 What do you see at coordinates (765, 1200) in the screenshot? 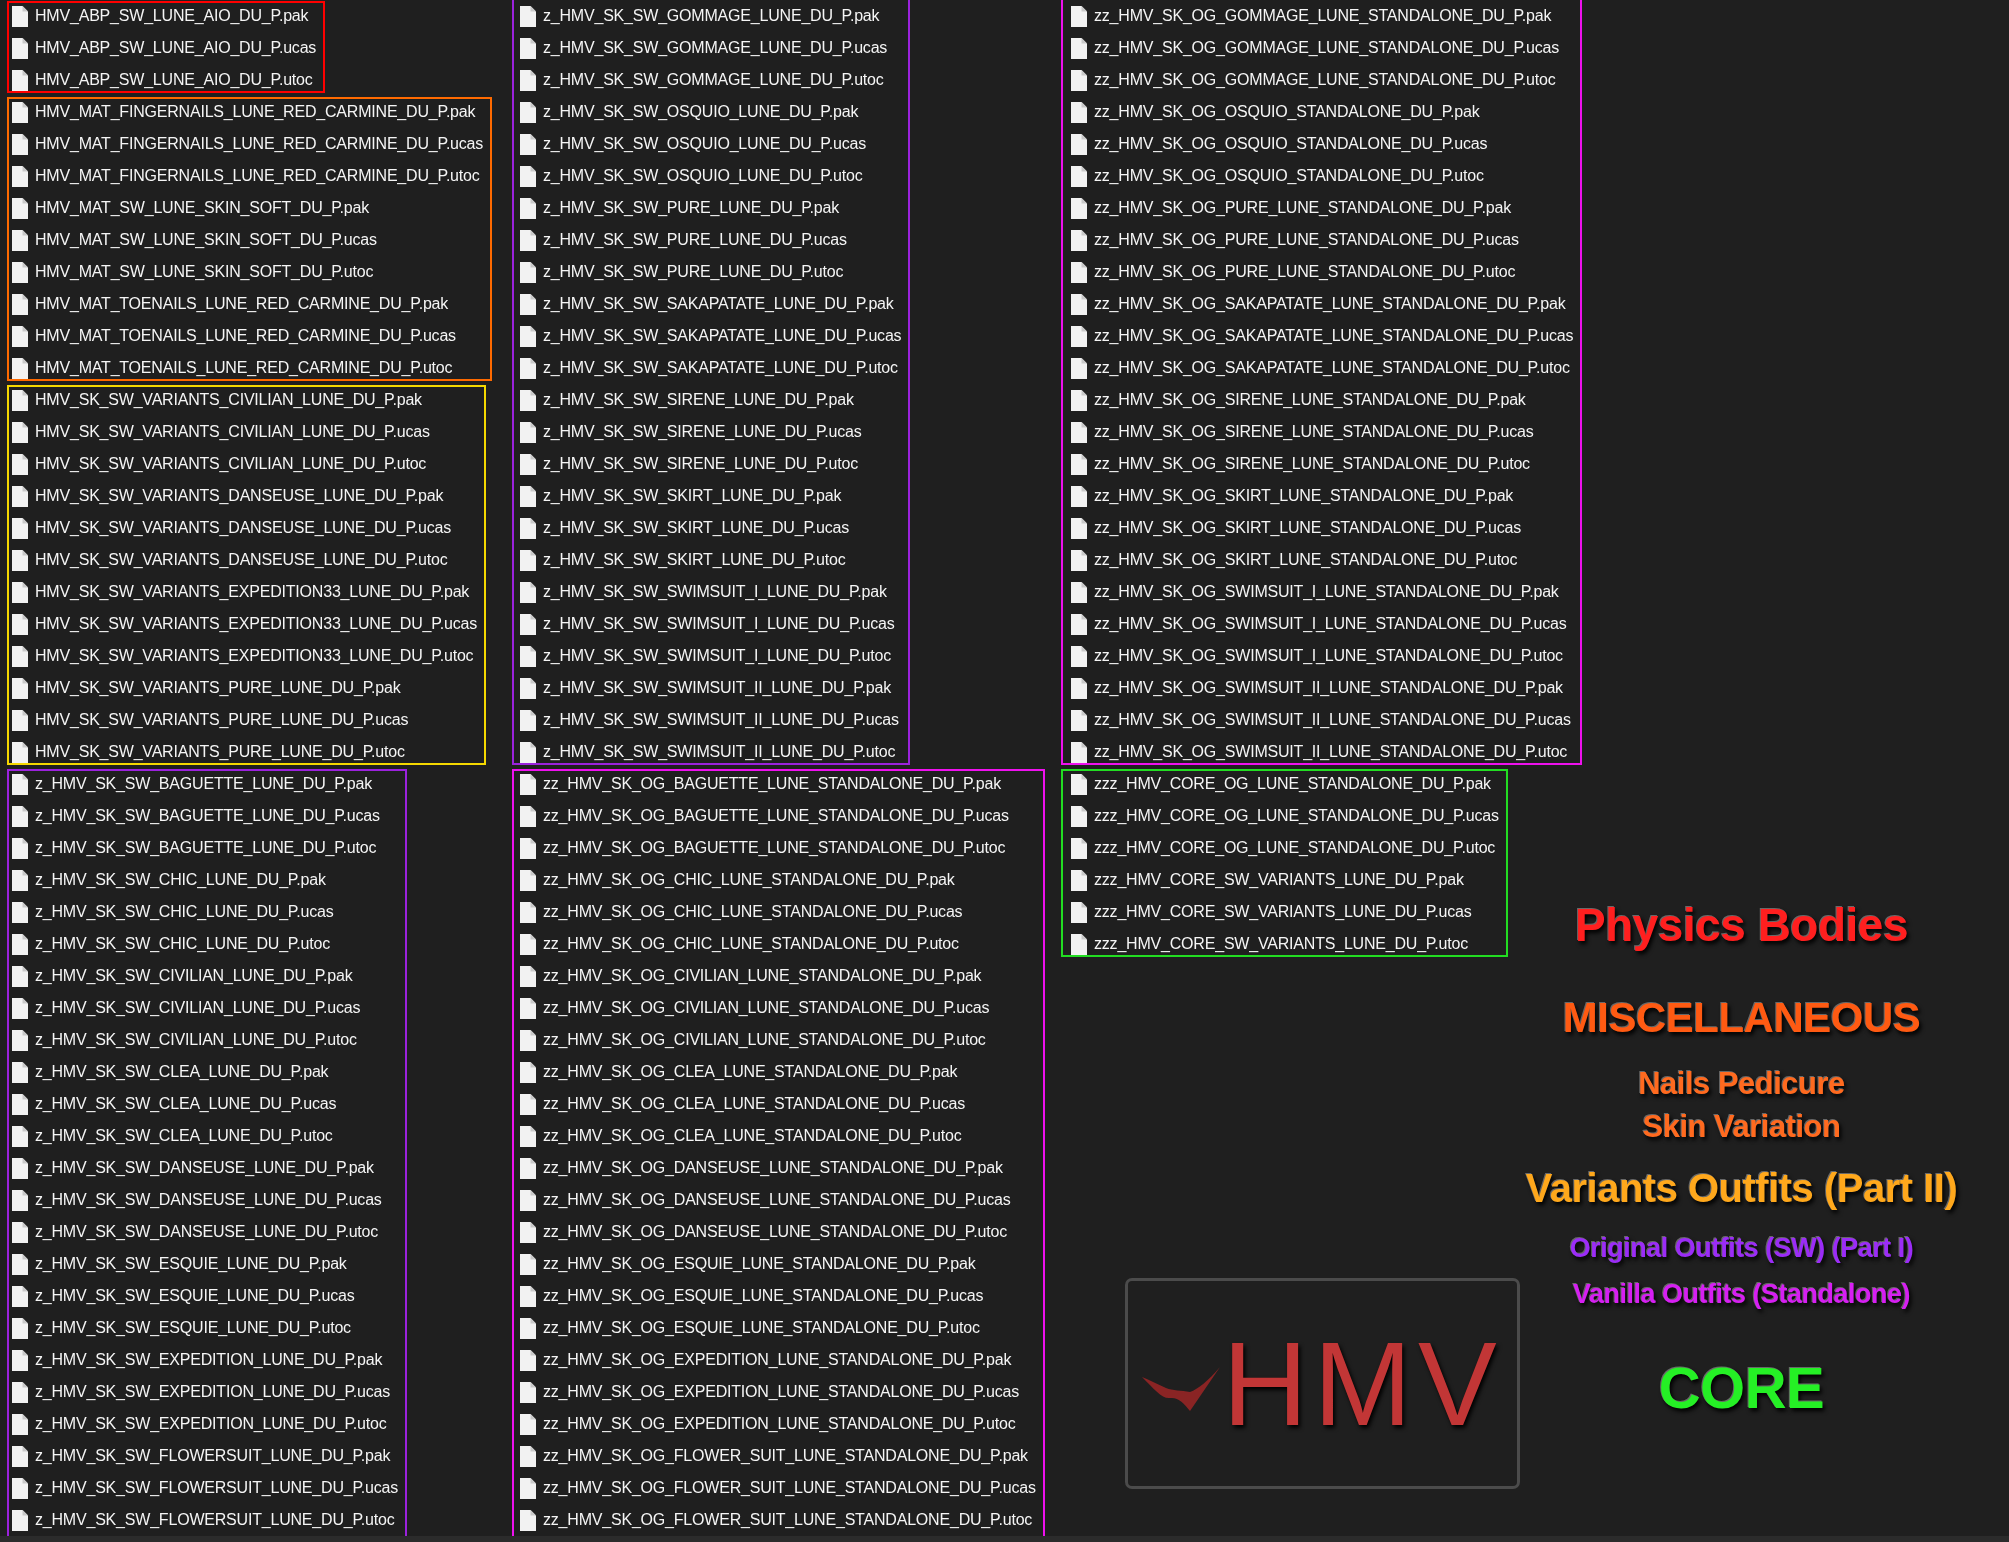
I see `file-item: zz_HMV_SK_OG_DANSEUSE_LUNE_STANDALONE_DU_P.ucas` at bounding box center [765, 1200].